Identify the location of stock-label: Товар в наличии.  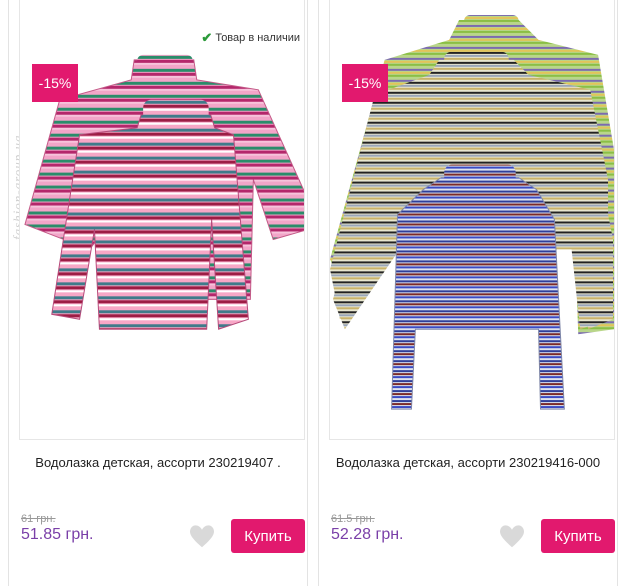
(257, 38).